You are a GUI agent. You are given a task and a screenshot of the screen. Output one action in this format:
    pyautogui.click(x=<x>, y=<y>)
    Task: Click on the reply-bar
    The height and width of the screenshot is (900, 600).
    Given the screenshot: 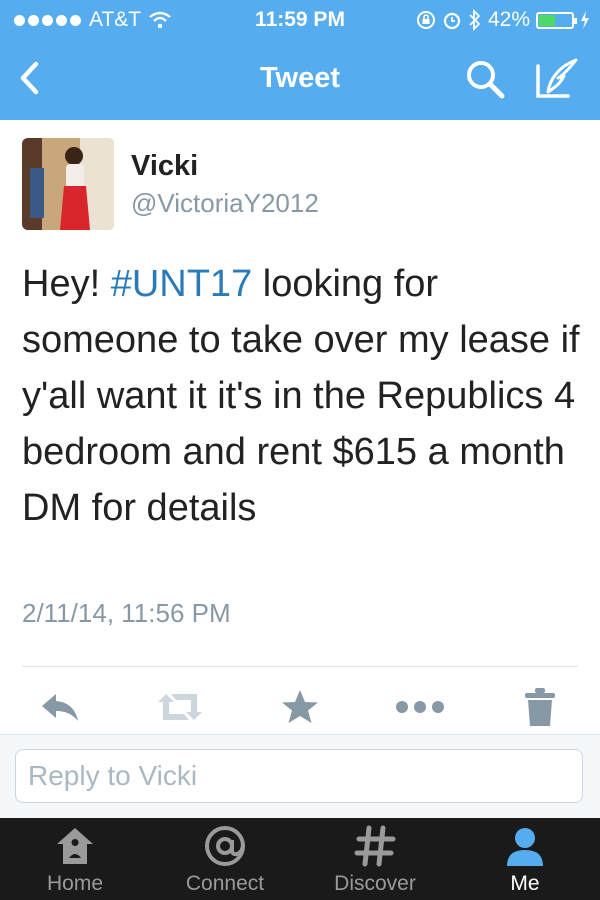 What is the action you would take?
    pyautogui.click(x=300, y=776)
    